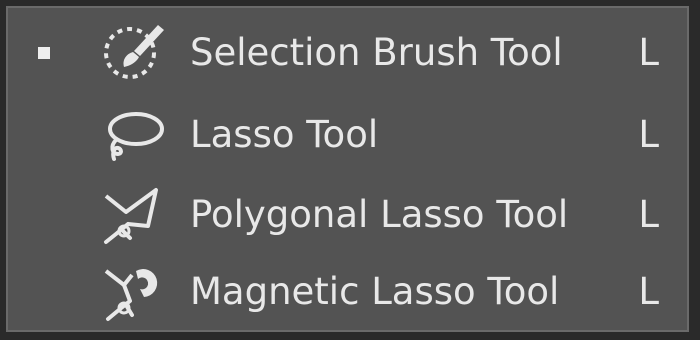  I want to click on selection-brush-icon, so click(136, 53).